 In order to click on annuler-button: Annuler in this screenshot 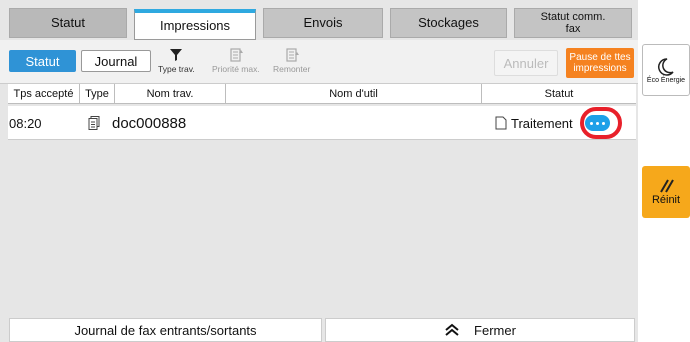, I will do `click(526, 63)`.